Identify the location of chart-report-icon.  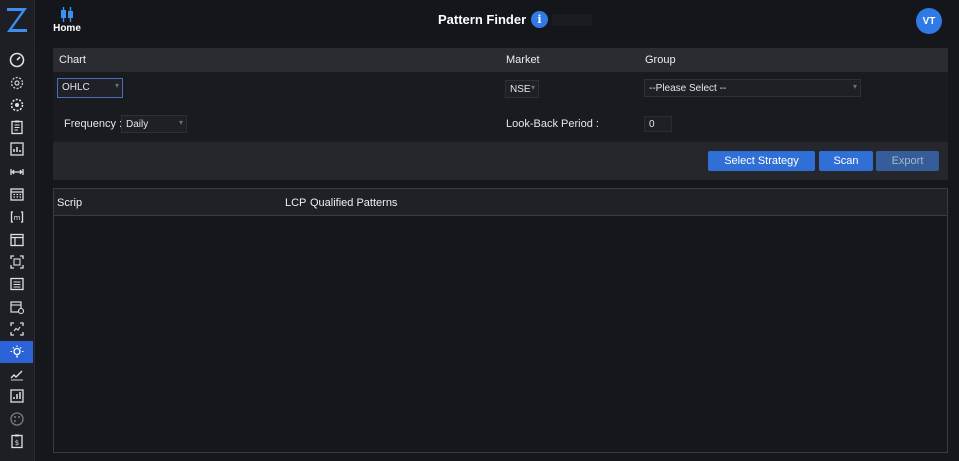
(16, 149).